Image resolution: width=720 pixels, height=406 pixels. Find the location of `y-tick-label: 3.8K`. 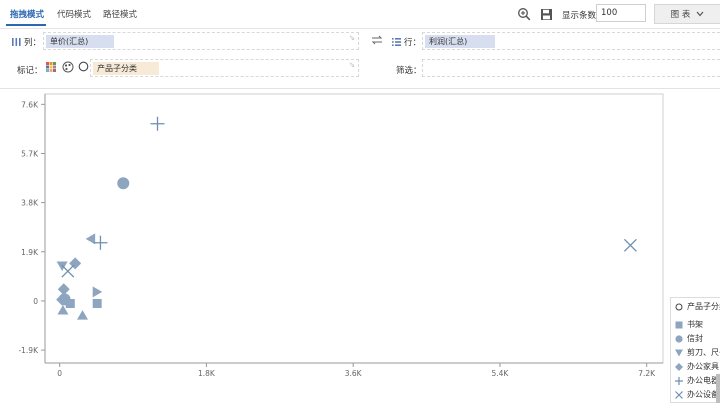

y-tick-label: 3.8K is located at coordinates (30, 203).